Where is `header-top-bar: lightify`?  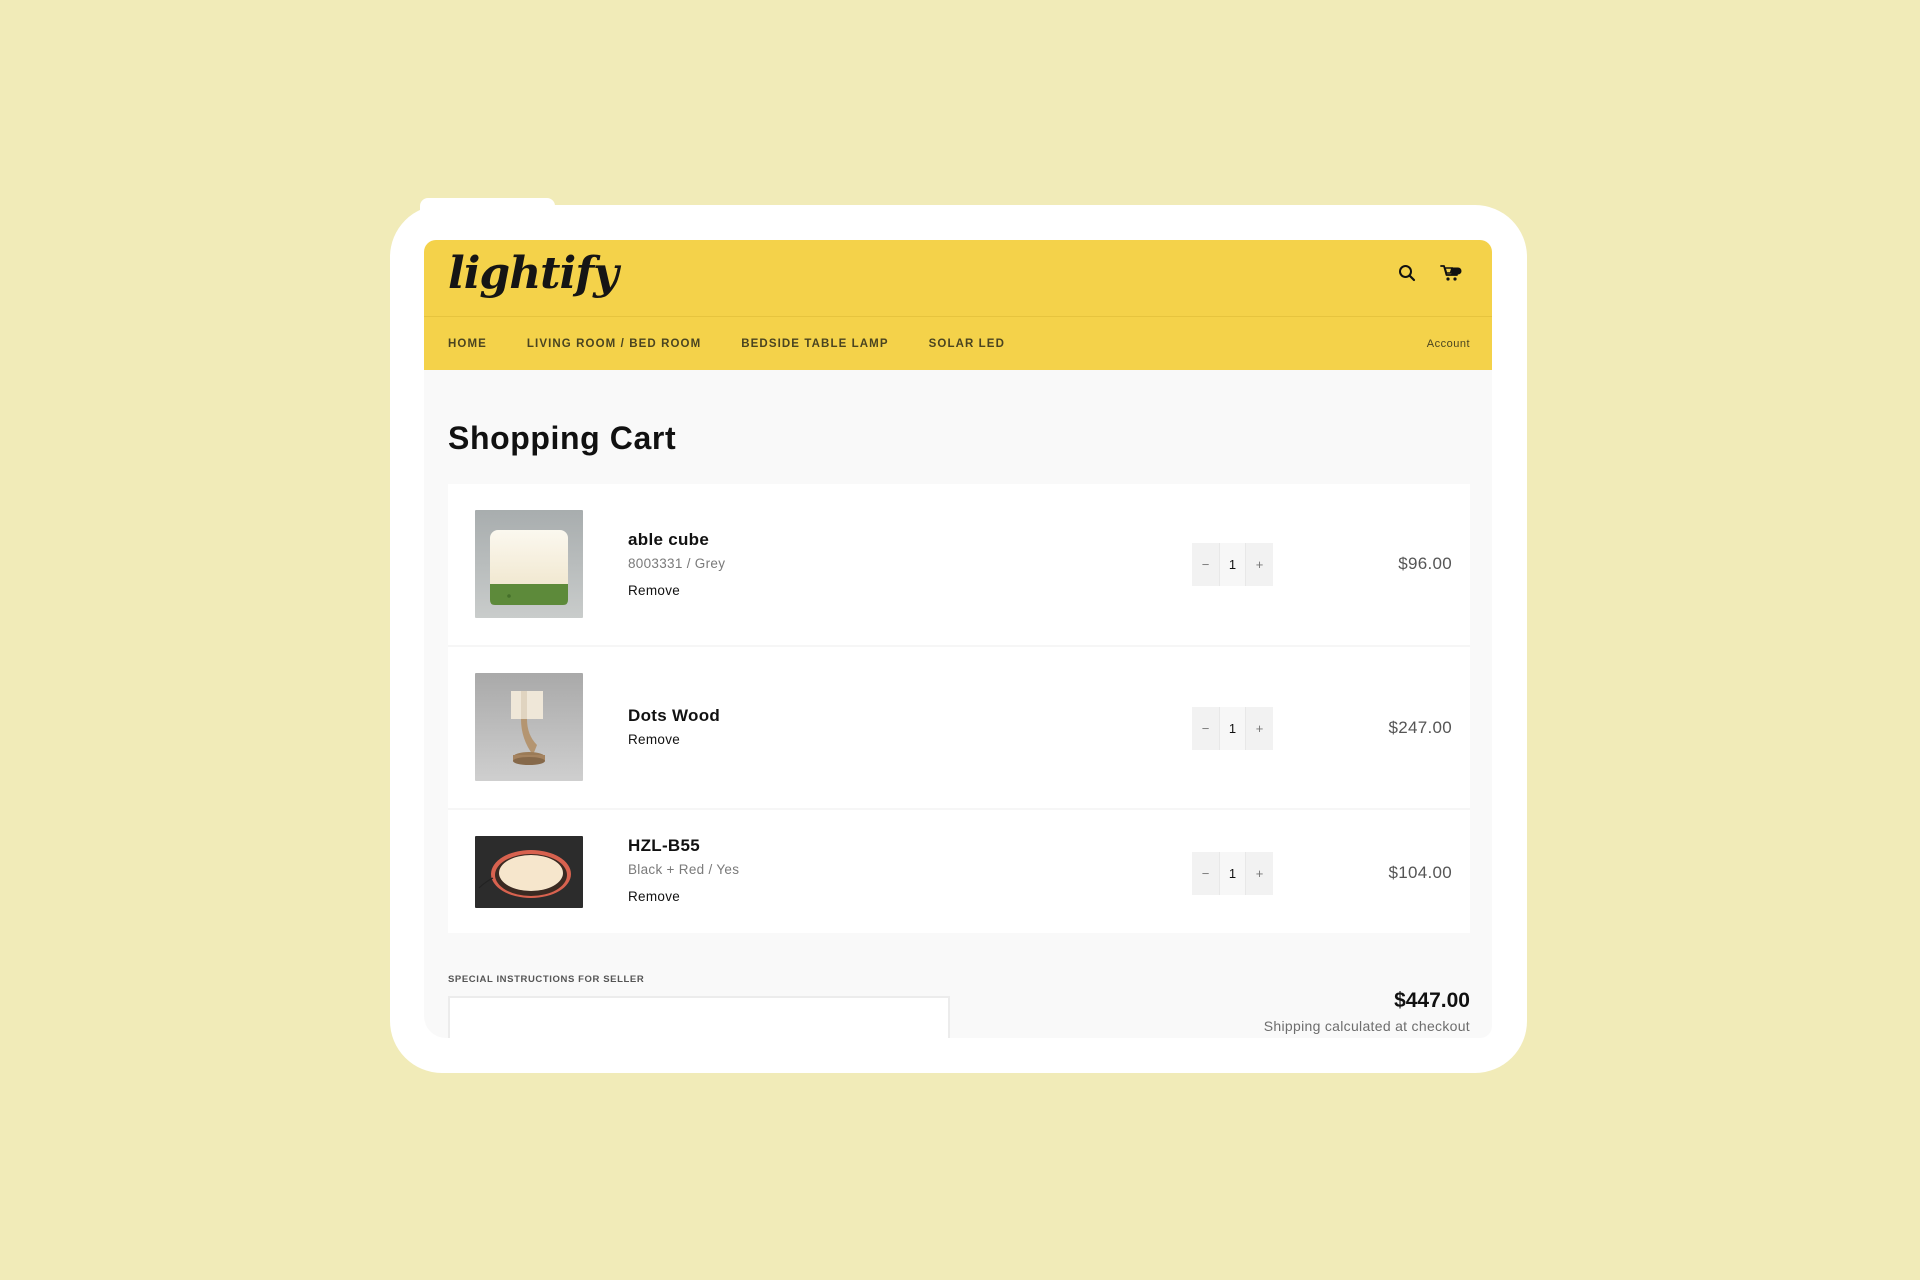 header-top-bar: lightify is located at coordinates (958, 278).